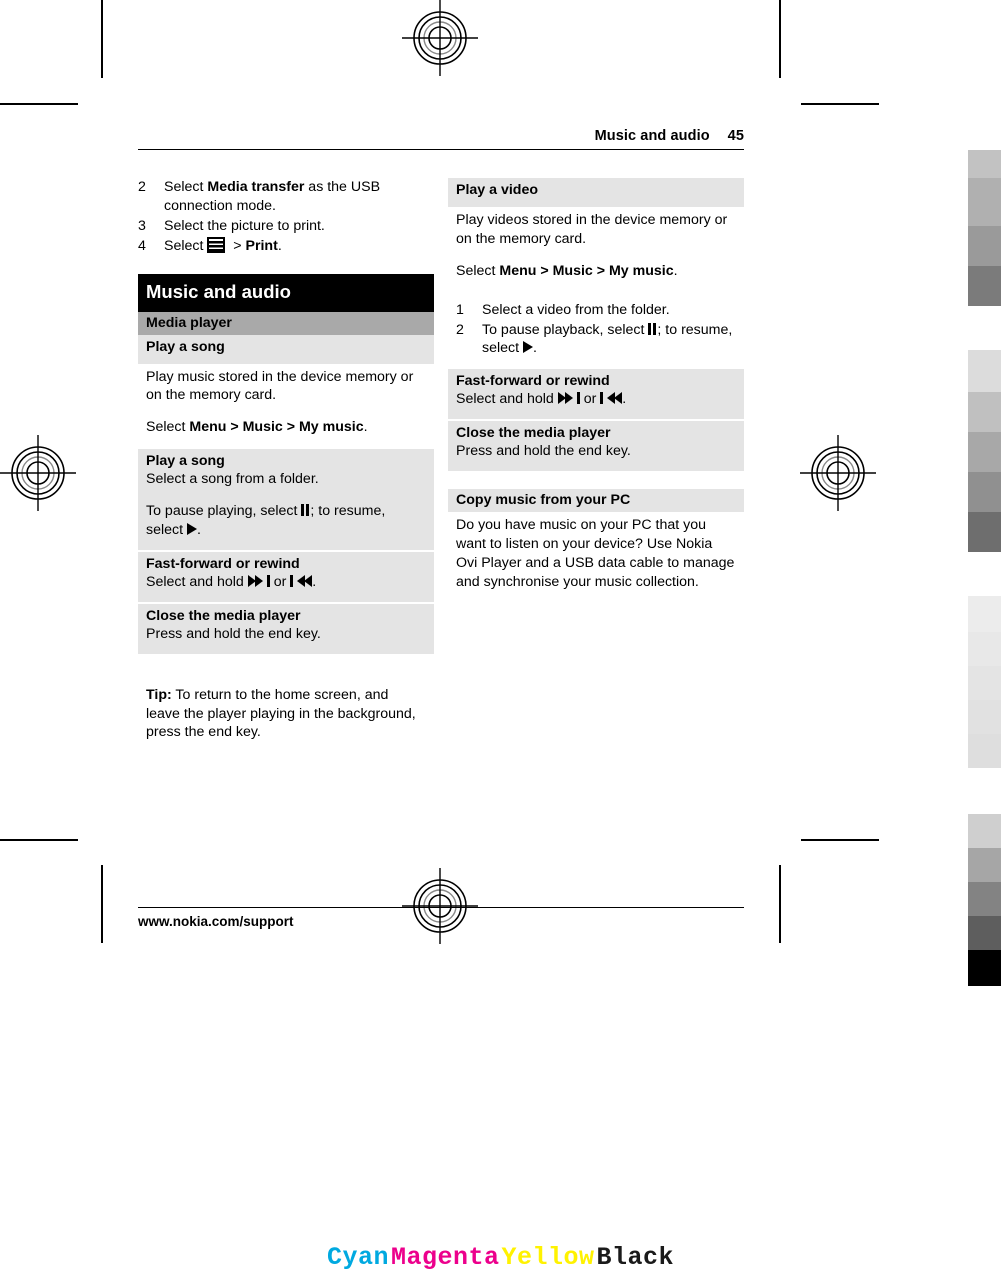 Image resolution: width=1001 pixels, height=1275 pixels. I want to click on crop-mark-top-right-vertical, so click(780, 39).